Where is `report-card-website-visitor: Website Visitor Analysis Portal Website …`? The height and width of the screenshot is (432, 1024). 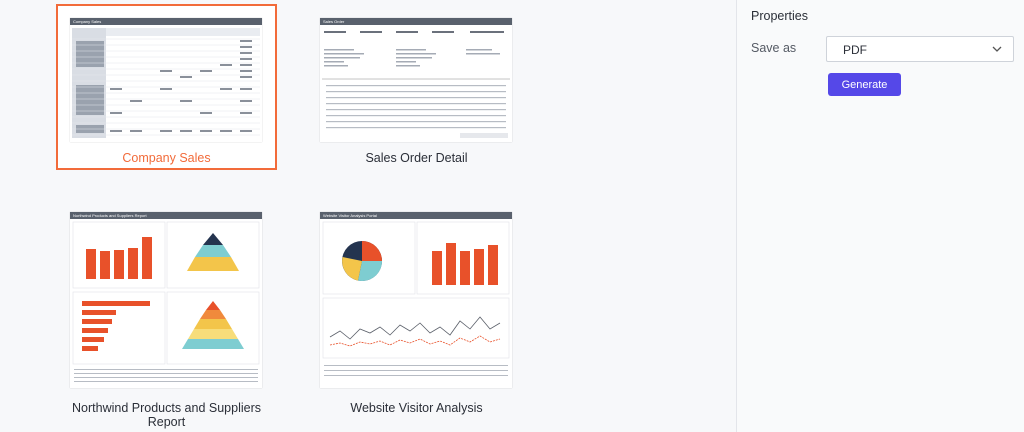 report-card-website-visitor: Website Visitor Analysis Portal Website … is located at coordinates (416, 308).